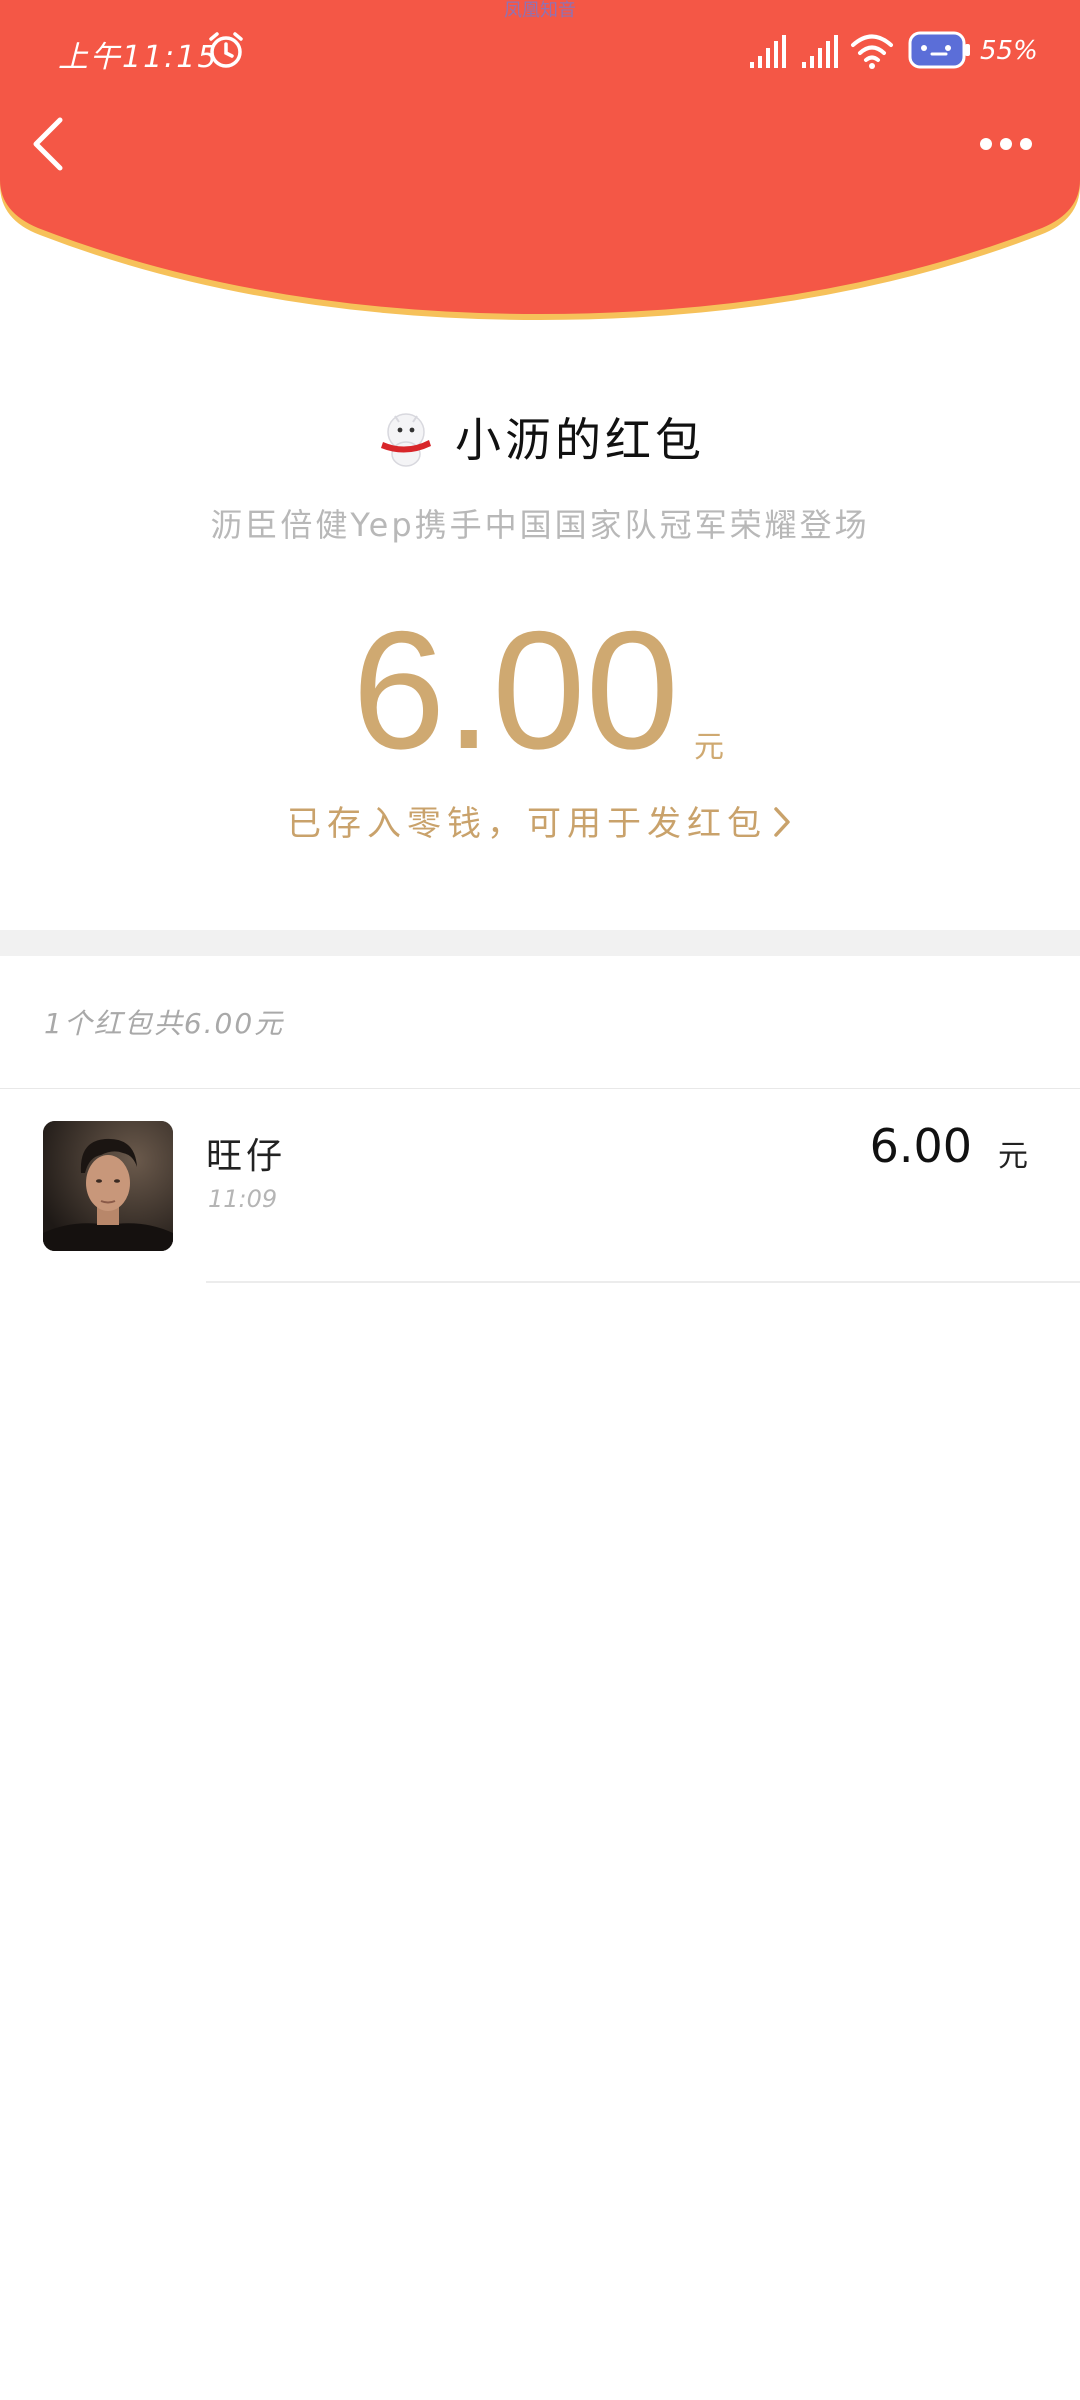 This screenshot has width=1080, height=2400. Describe the element at coordinates (872, 51) in the screenshot. I see `wifi-icon` at that location.